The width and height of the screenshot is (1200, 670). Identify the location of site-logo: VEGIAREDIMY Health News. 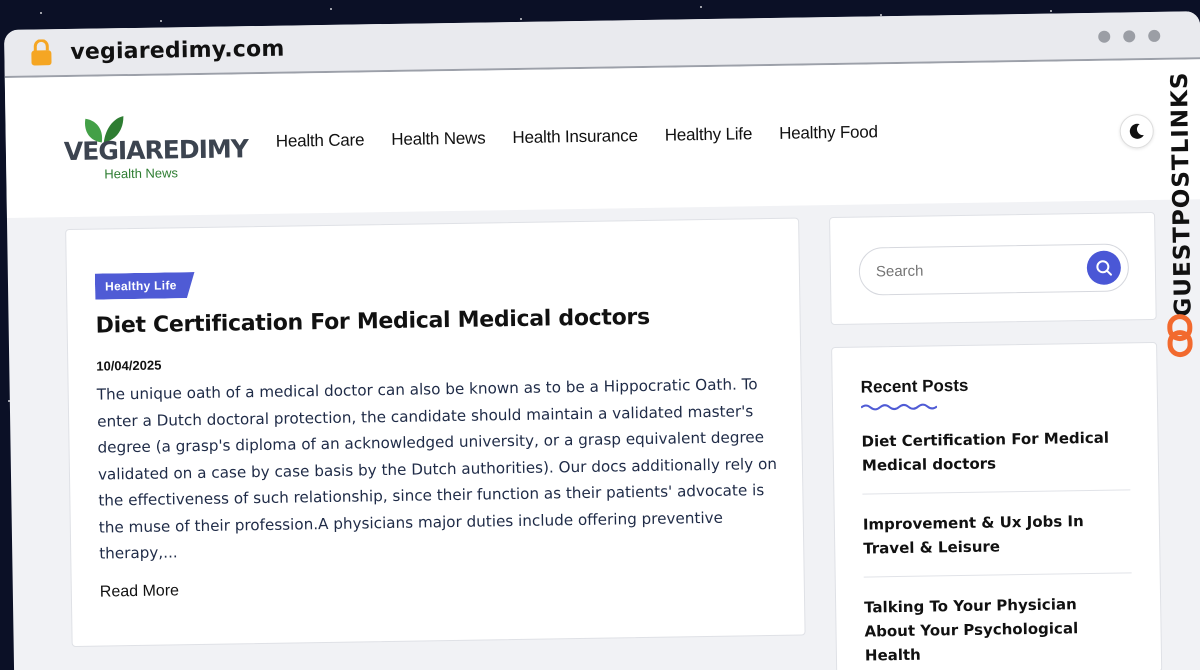
(155, 147).